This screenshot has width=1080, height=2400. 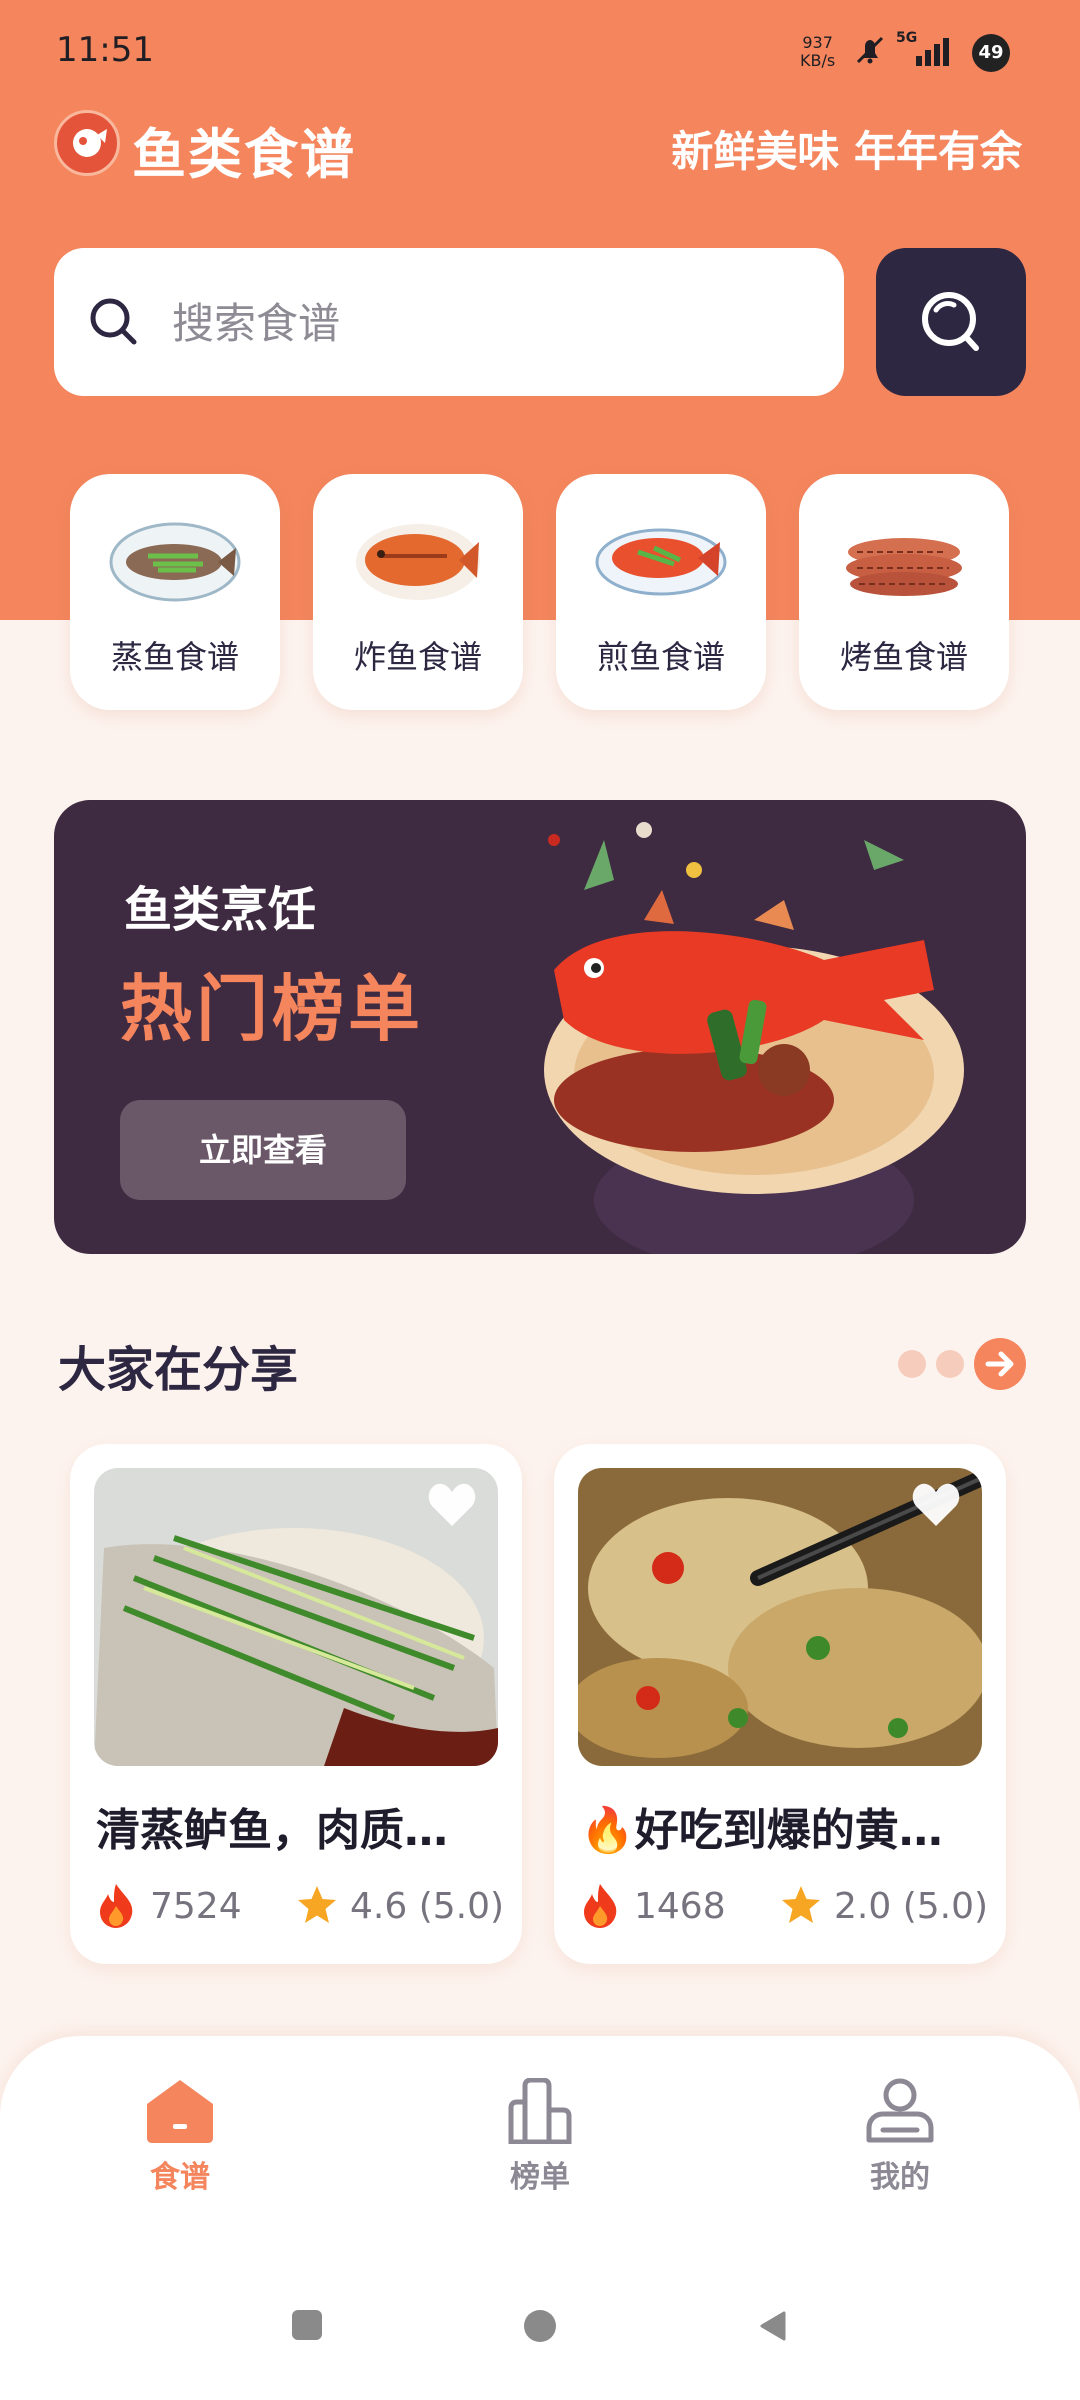 What do you see at coordinates (927, 50) in the screenshot?
I see `signal-icon: 5G` at bounding box center [927, 50].